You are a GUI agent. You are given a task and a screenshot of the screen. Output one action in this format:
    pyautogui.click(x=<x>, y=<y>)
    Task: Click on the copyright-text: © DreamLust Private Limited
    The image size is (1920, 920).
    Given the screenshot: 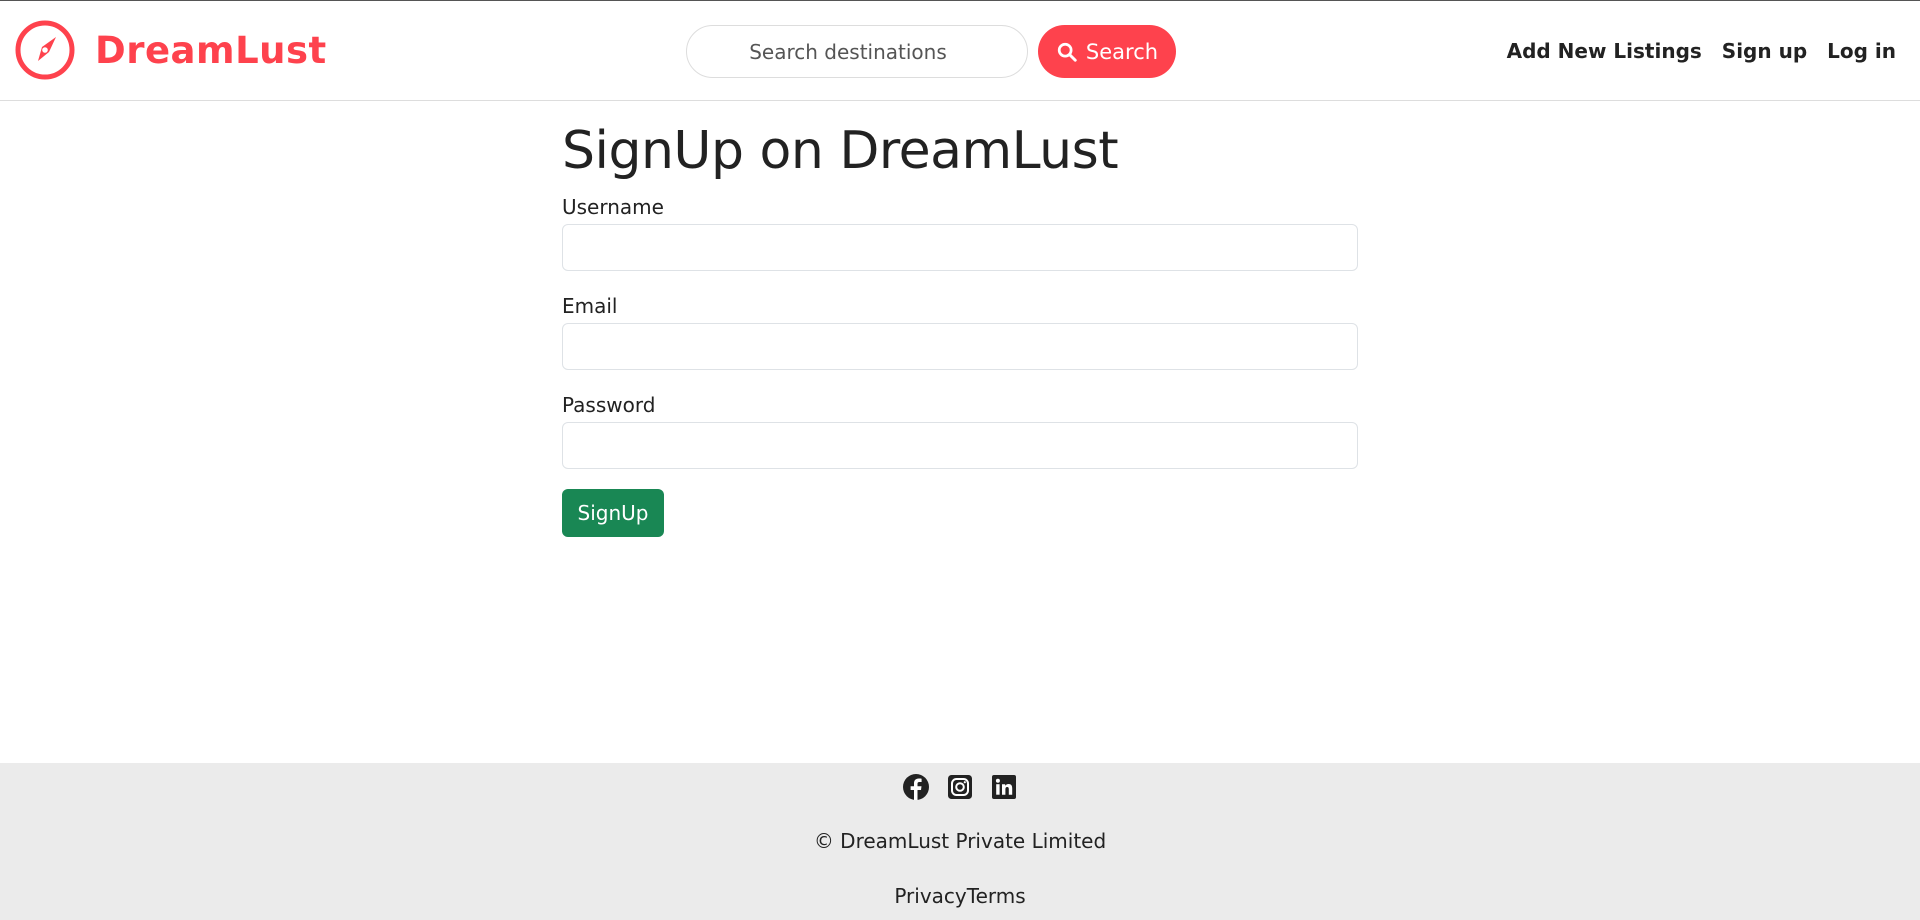 What is the action you would take?
    pyautogui.click(x=960, y=841)
    